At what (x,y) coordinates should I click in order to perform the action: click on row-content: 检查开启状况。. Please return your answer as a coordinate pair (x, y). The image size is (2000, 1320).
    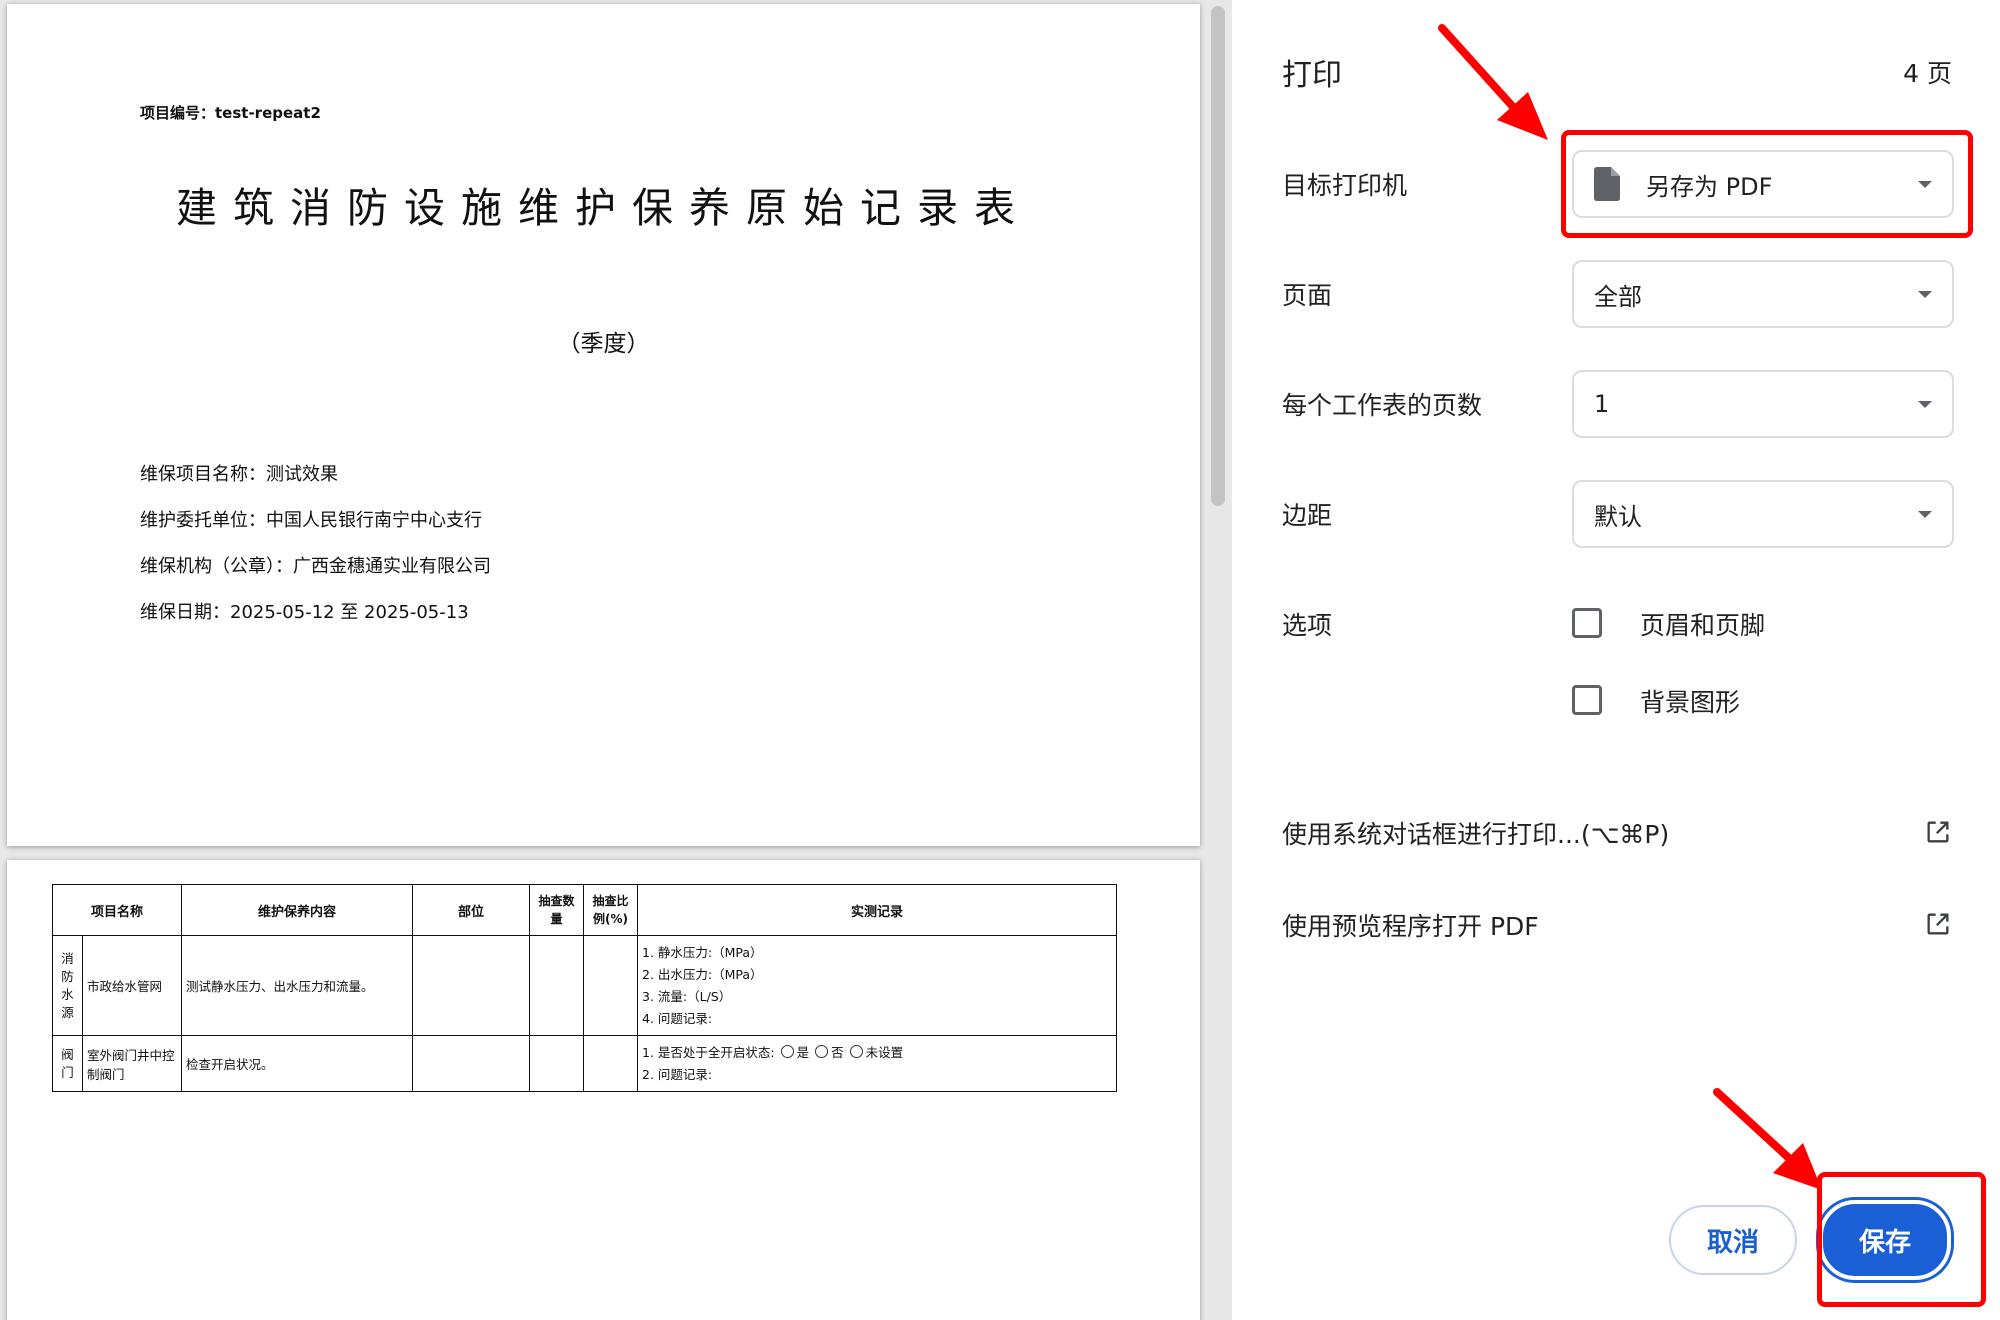
    Looking at the image, I should click on (297, 1063).